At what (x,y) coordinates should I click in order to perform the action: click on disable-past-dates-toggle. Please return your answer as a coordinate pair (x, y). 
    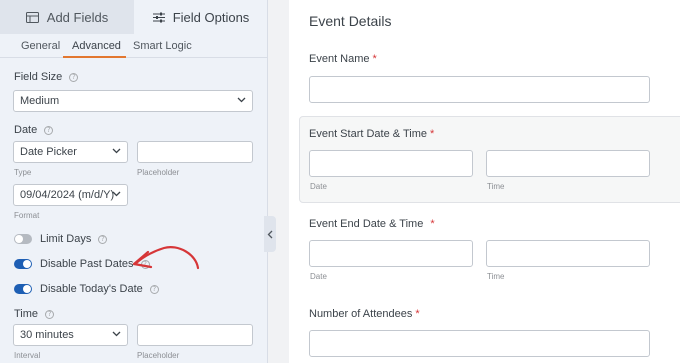
    Looking at the image, I should click on (23, 264).